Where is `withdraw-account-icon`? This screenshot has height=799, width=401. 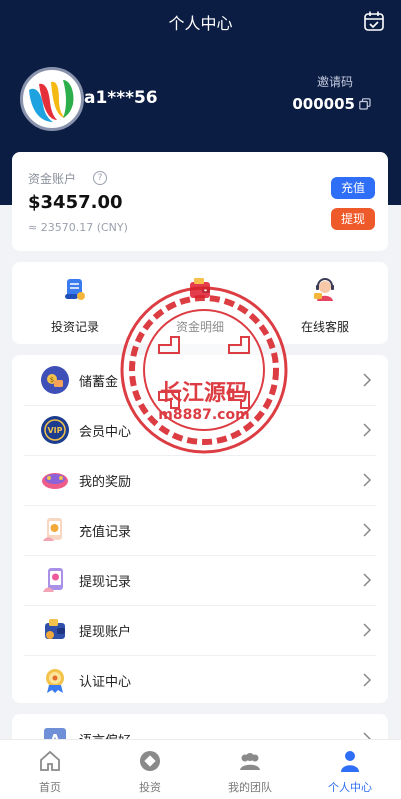 withdraw-account-icon is located at coordinates (55, 629).